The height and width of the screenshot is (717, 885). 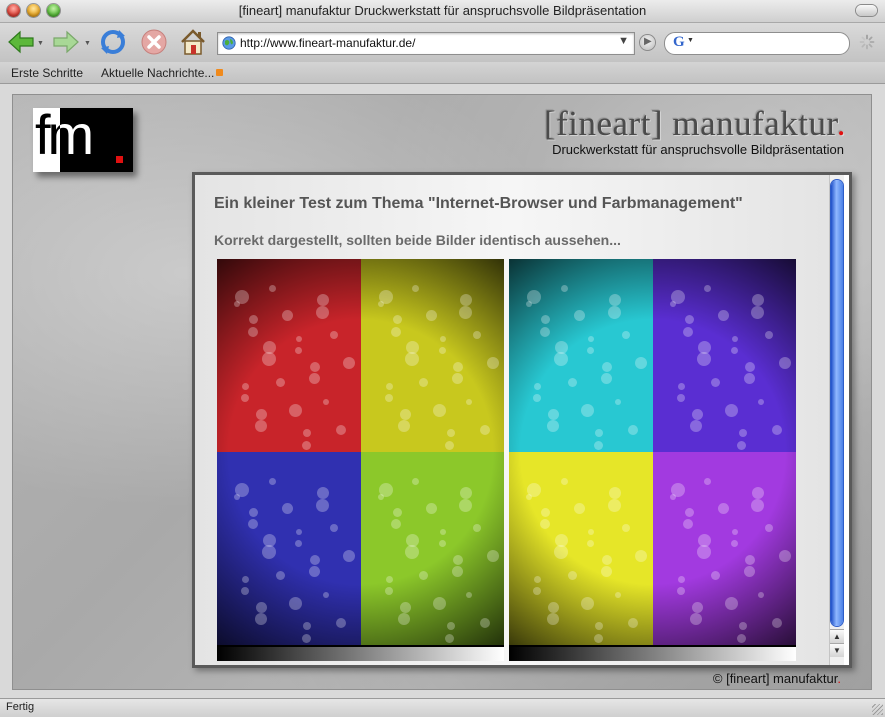 I want to click on site-logo: fm, so click(x=83, y=140).